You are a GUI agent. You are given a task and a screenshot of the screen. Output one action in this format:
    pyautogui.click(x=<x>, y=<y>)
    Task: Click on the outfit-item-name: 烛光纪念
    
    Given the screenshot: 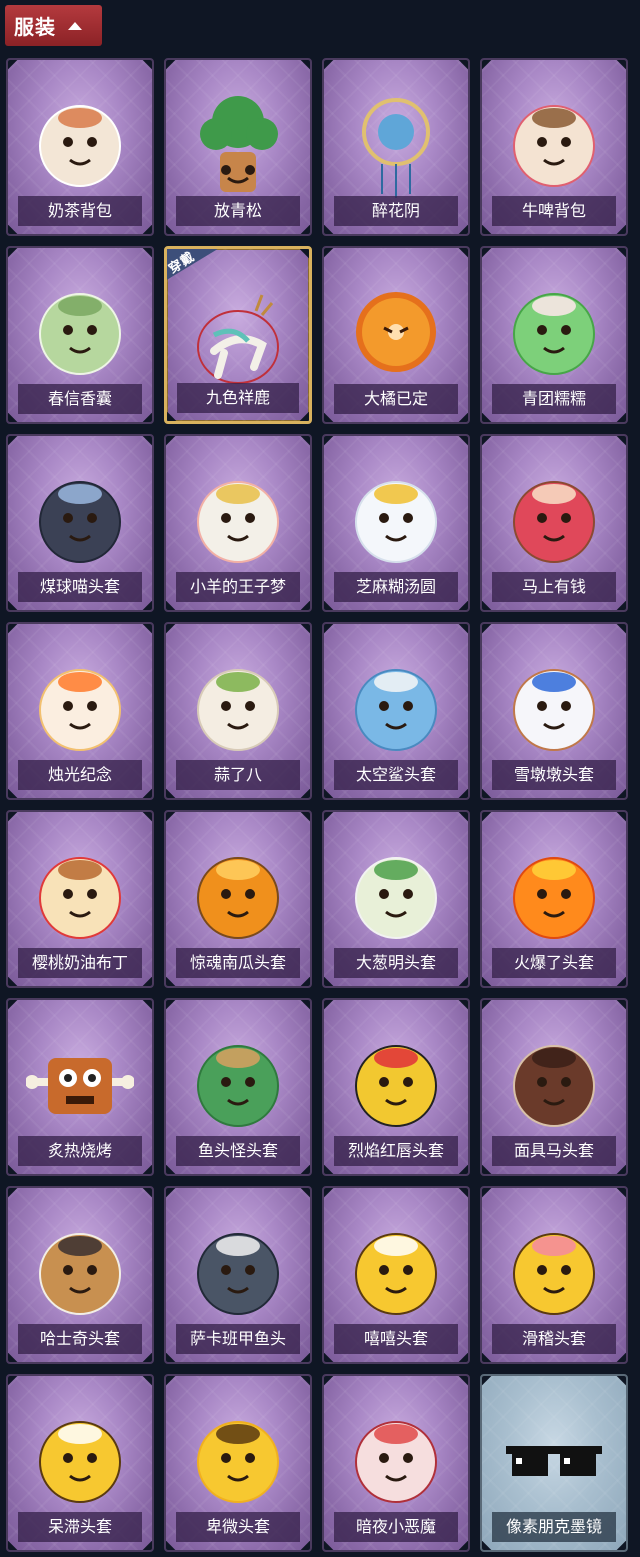 What is the action you would take?
    pyautogui.click(x=80, y=775)
    